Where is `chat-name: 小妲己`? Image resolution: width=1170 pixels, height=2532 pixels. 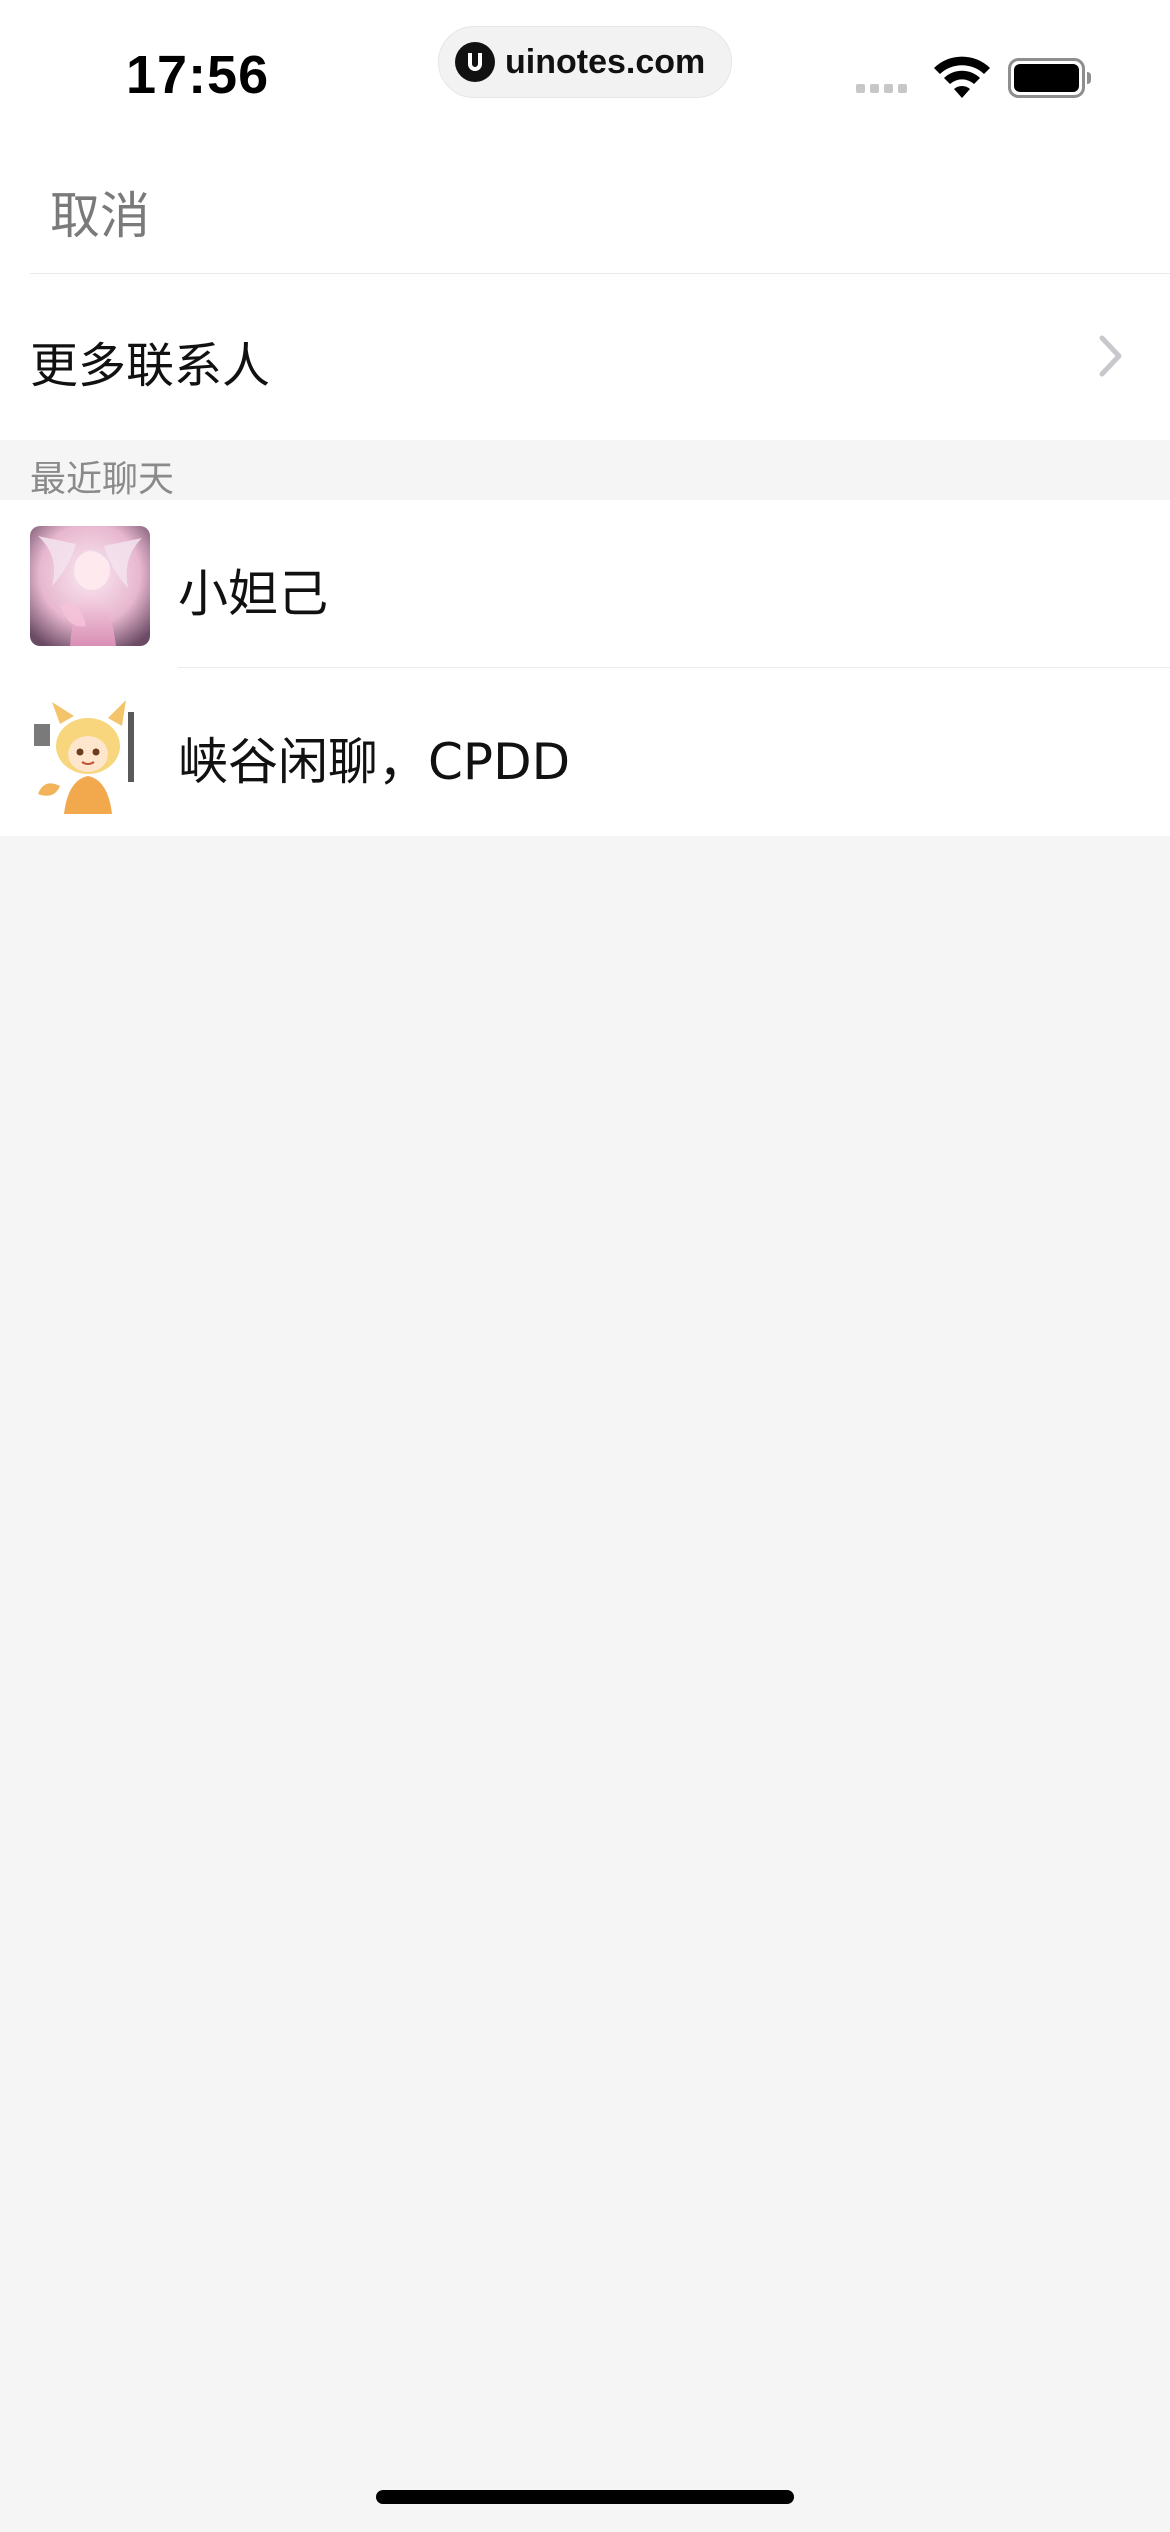
chat-name: 小妲己 is located at coordinates (253, 594).